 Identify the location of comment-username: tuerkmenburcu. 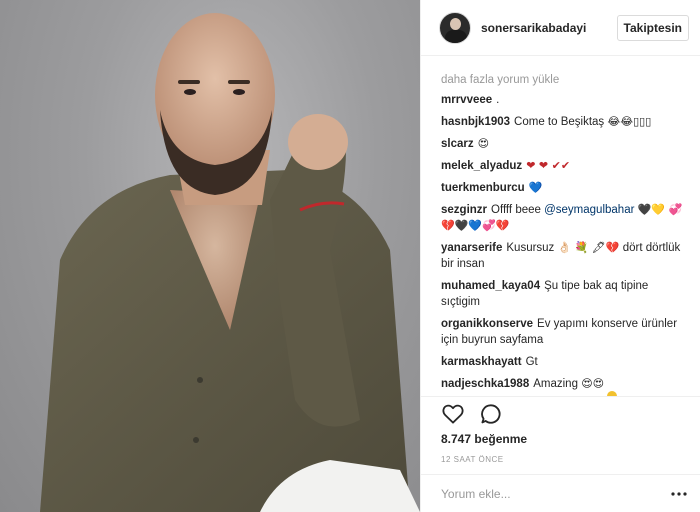
(483, 188).